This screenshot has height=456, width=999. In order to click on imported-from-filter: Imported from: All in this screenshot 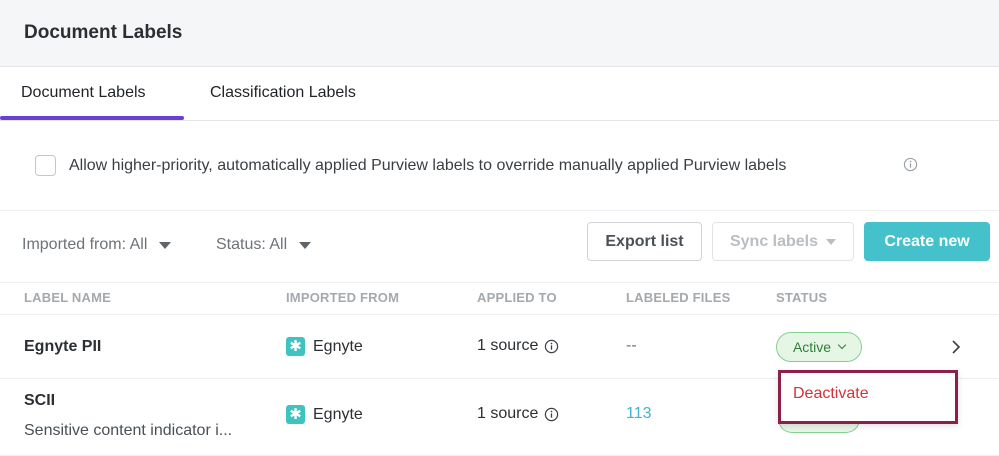, I will do `click(97, 245)`.